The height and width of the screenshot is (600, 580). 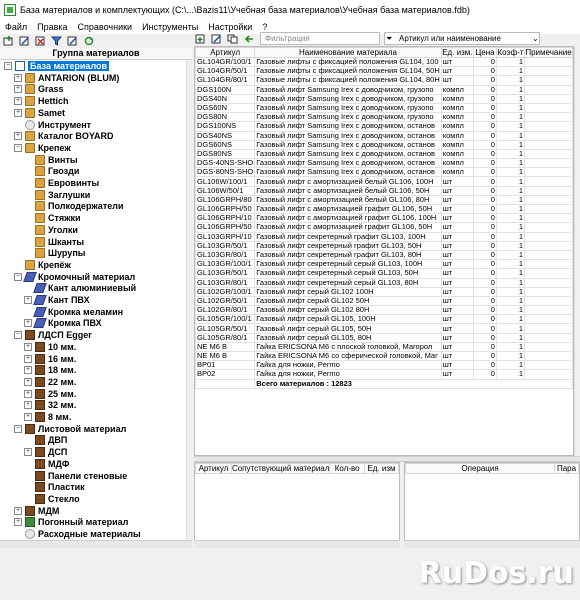 What do you see at coordinates (105, 27) in the screenshot?
I see `menu-item-2: Справочники` at bounding box center [105, 27].